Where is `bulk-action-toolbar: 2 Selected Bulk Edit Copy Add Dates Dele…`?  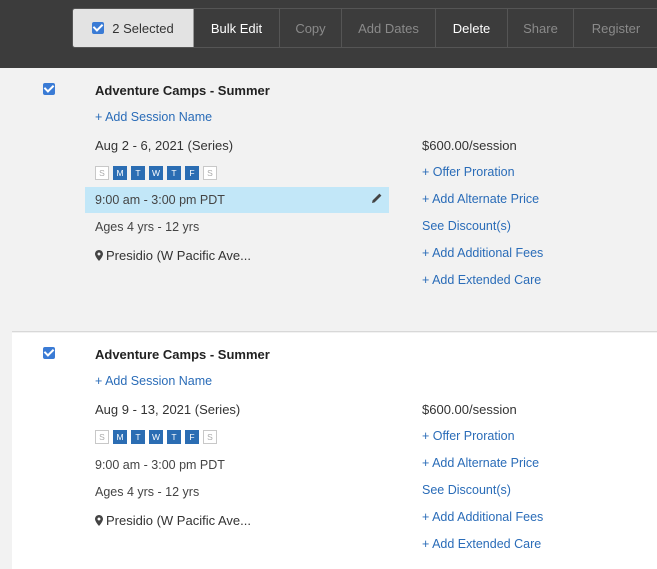
bulk-action-toolbar: 2 Selected Bulk Edit Copy Add Dates Dele… is located at coordinates (328, 34).